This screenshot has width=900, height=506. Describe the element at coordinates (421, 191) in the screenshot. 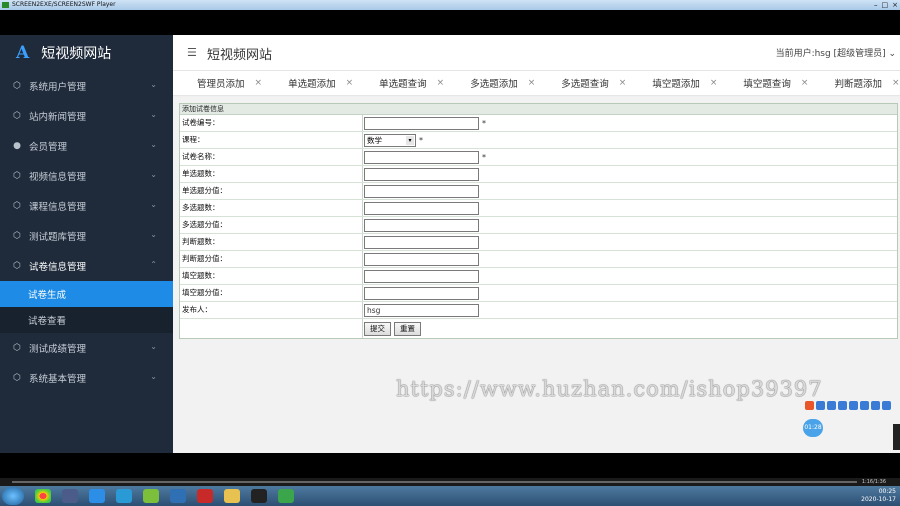

I see `single-choice-score-input` at that location.